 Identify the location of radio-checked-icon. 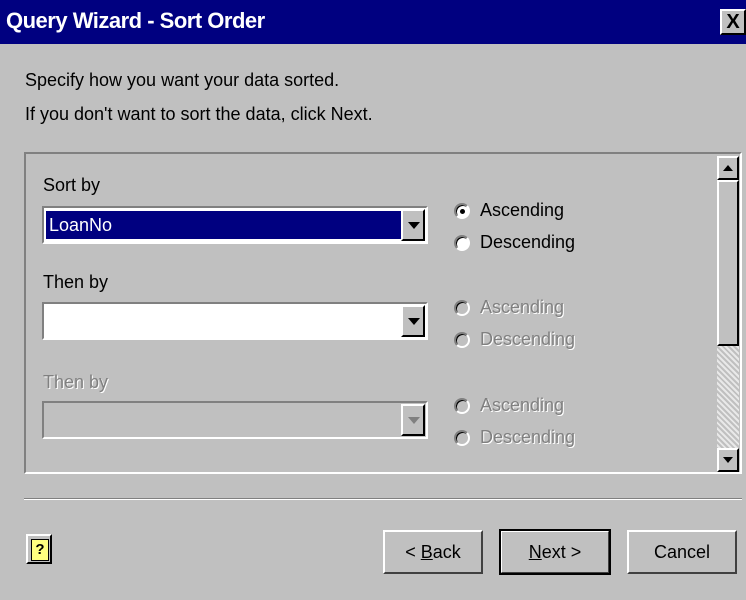
(462, 211).